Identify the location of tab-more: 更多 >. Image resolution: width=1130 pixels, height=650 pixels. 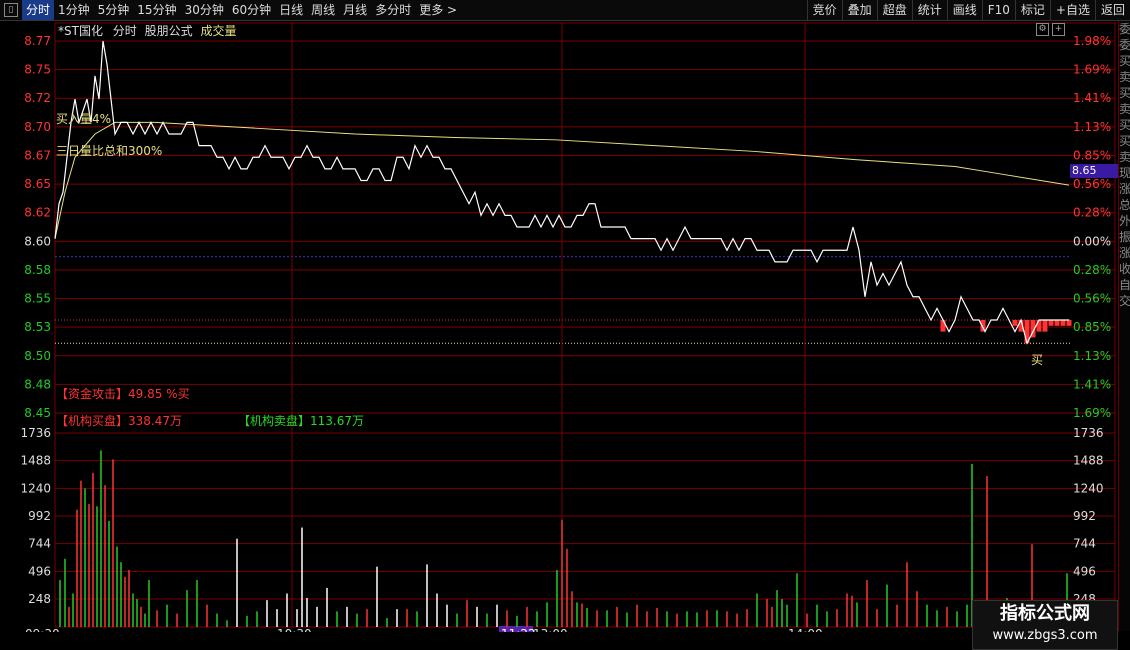
(438, 10).